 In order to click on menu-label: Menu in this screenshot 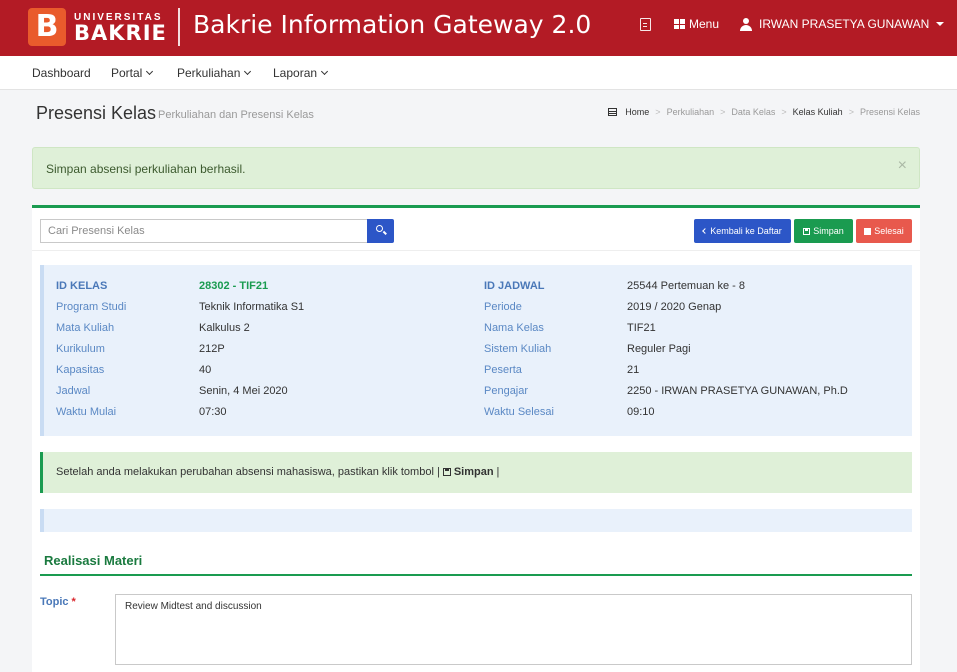, I will do `click(704, 24)`.